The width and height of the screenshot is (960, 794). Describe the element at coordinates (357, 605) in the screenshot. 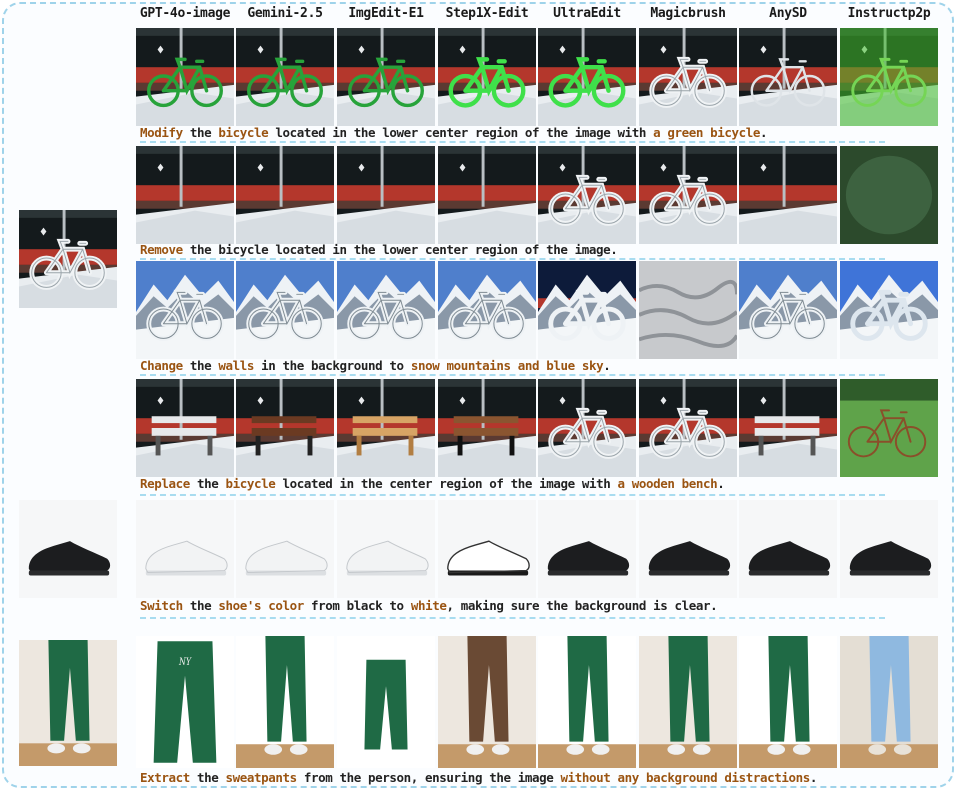

I see `instruction-text: from black to` at that location.